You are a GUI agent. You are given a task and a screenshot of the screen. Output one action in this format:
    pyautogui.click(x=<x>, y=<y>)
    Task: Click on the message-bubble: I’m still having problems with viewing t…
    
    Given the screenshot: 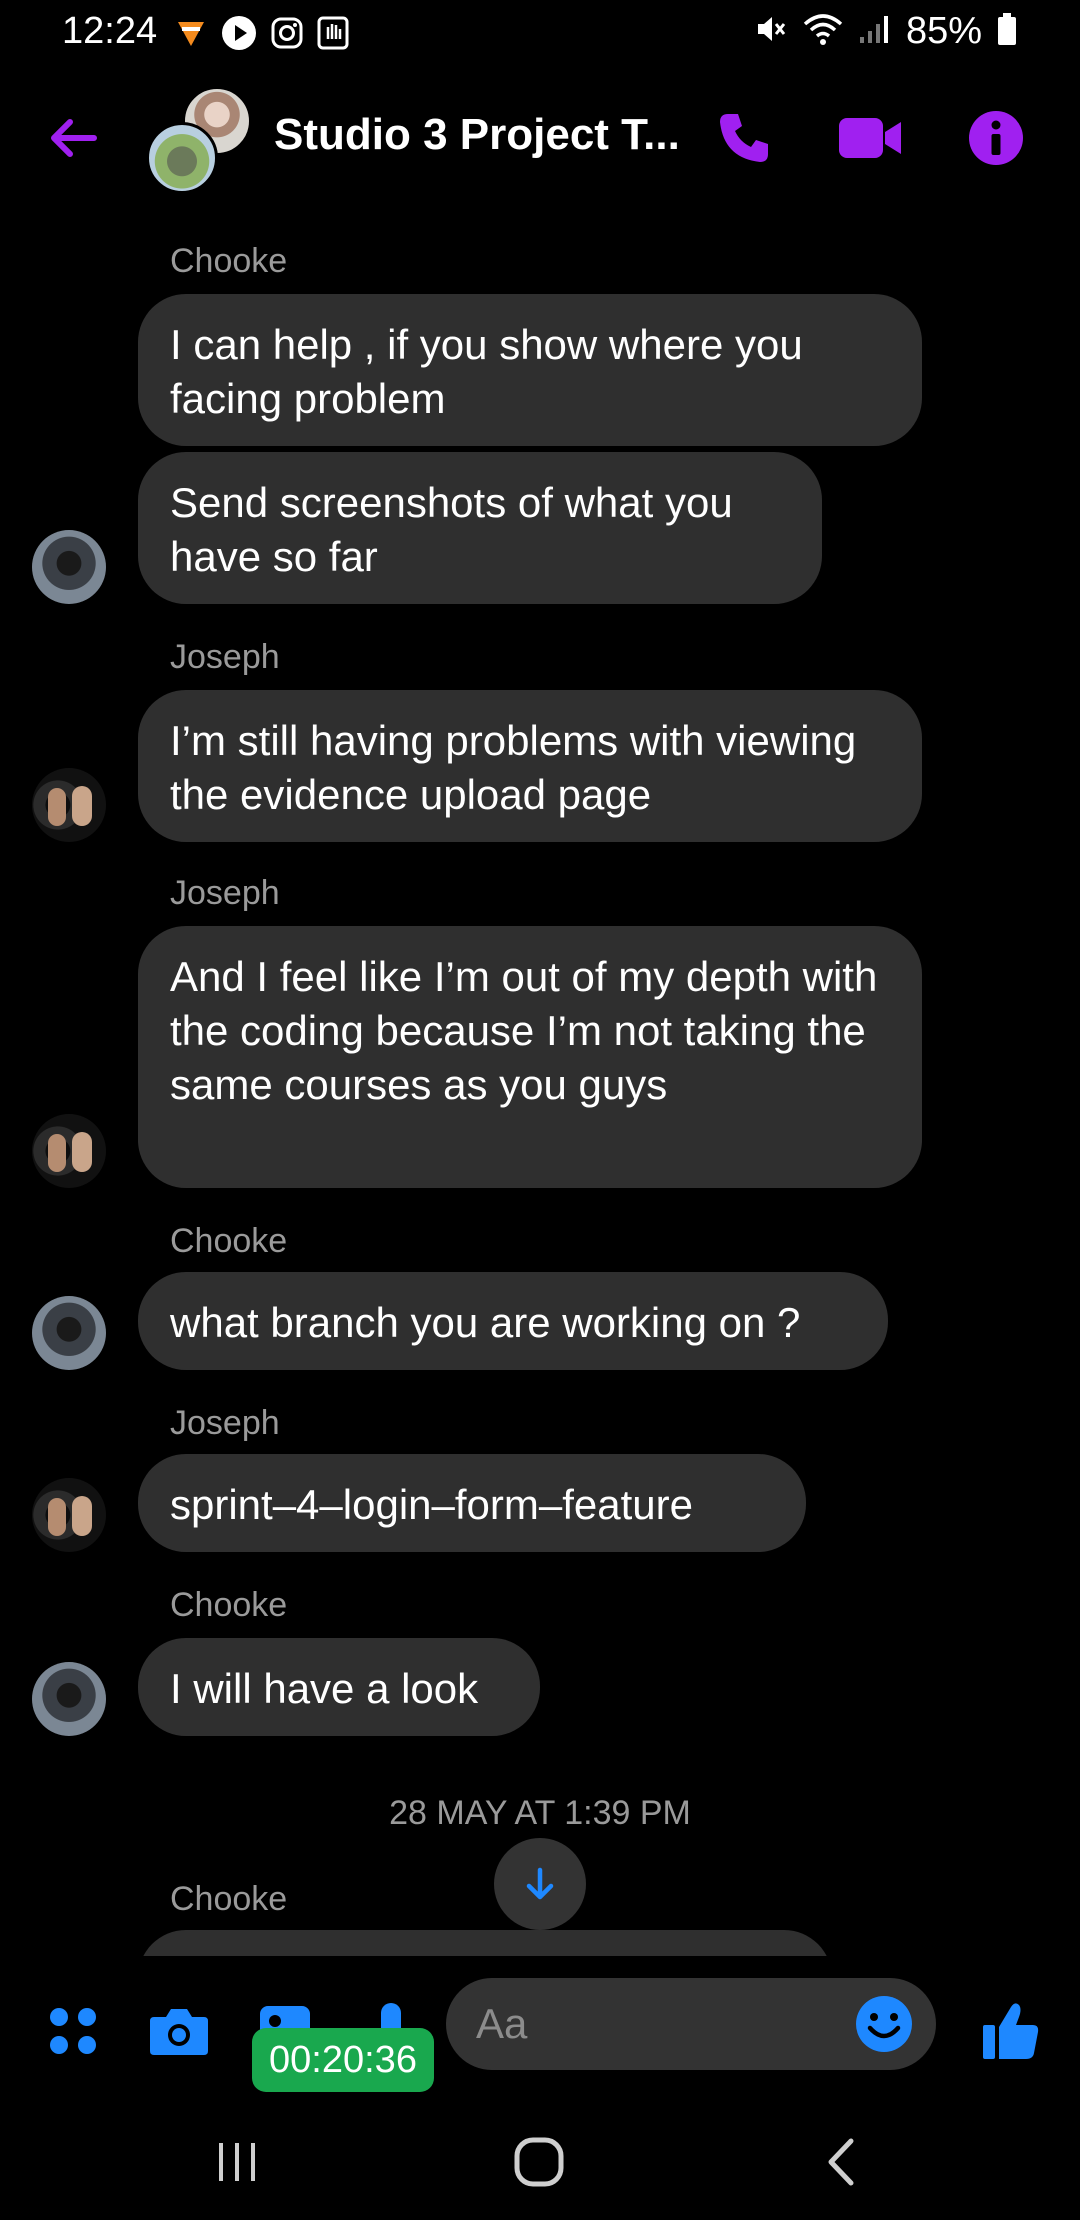 What is the action you would take?
    pyautogui.click(x=530, y=766)
    